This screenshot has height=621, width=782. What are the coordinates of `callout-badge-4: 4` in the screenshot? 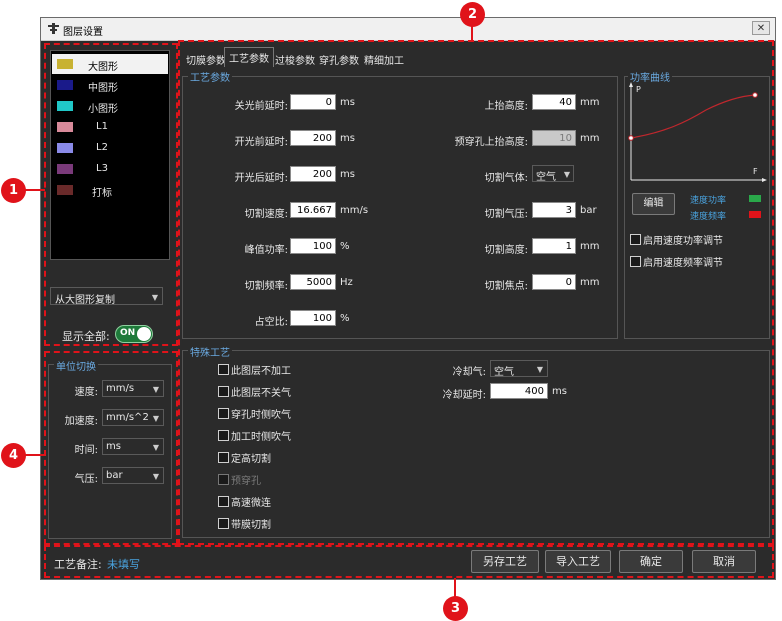 It's located at (13, 455).